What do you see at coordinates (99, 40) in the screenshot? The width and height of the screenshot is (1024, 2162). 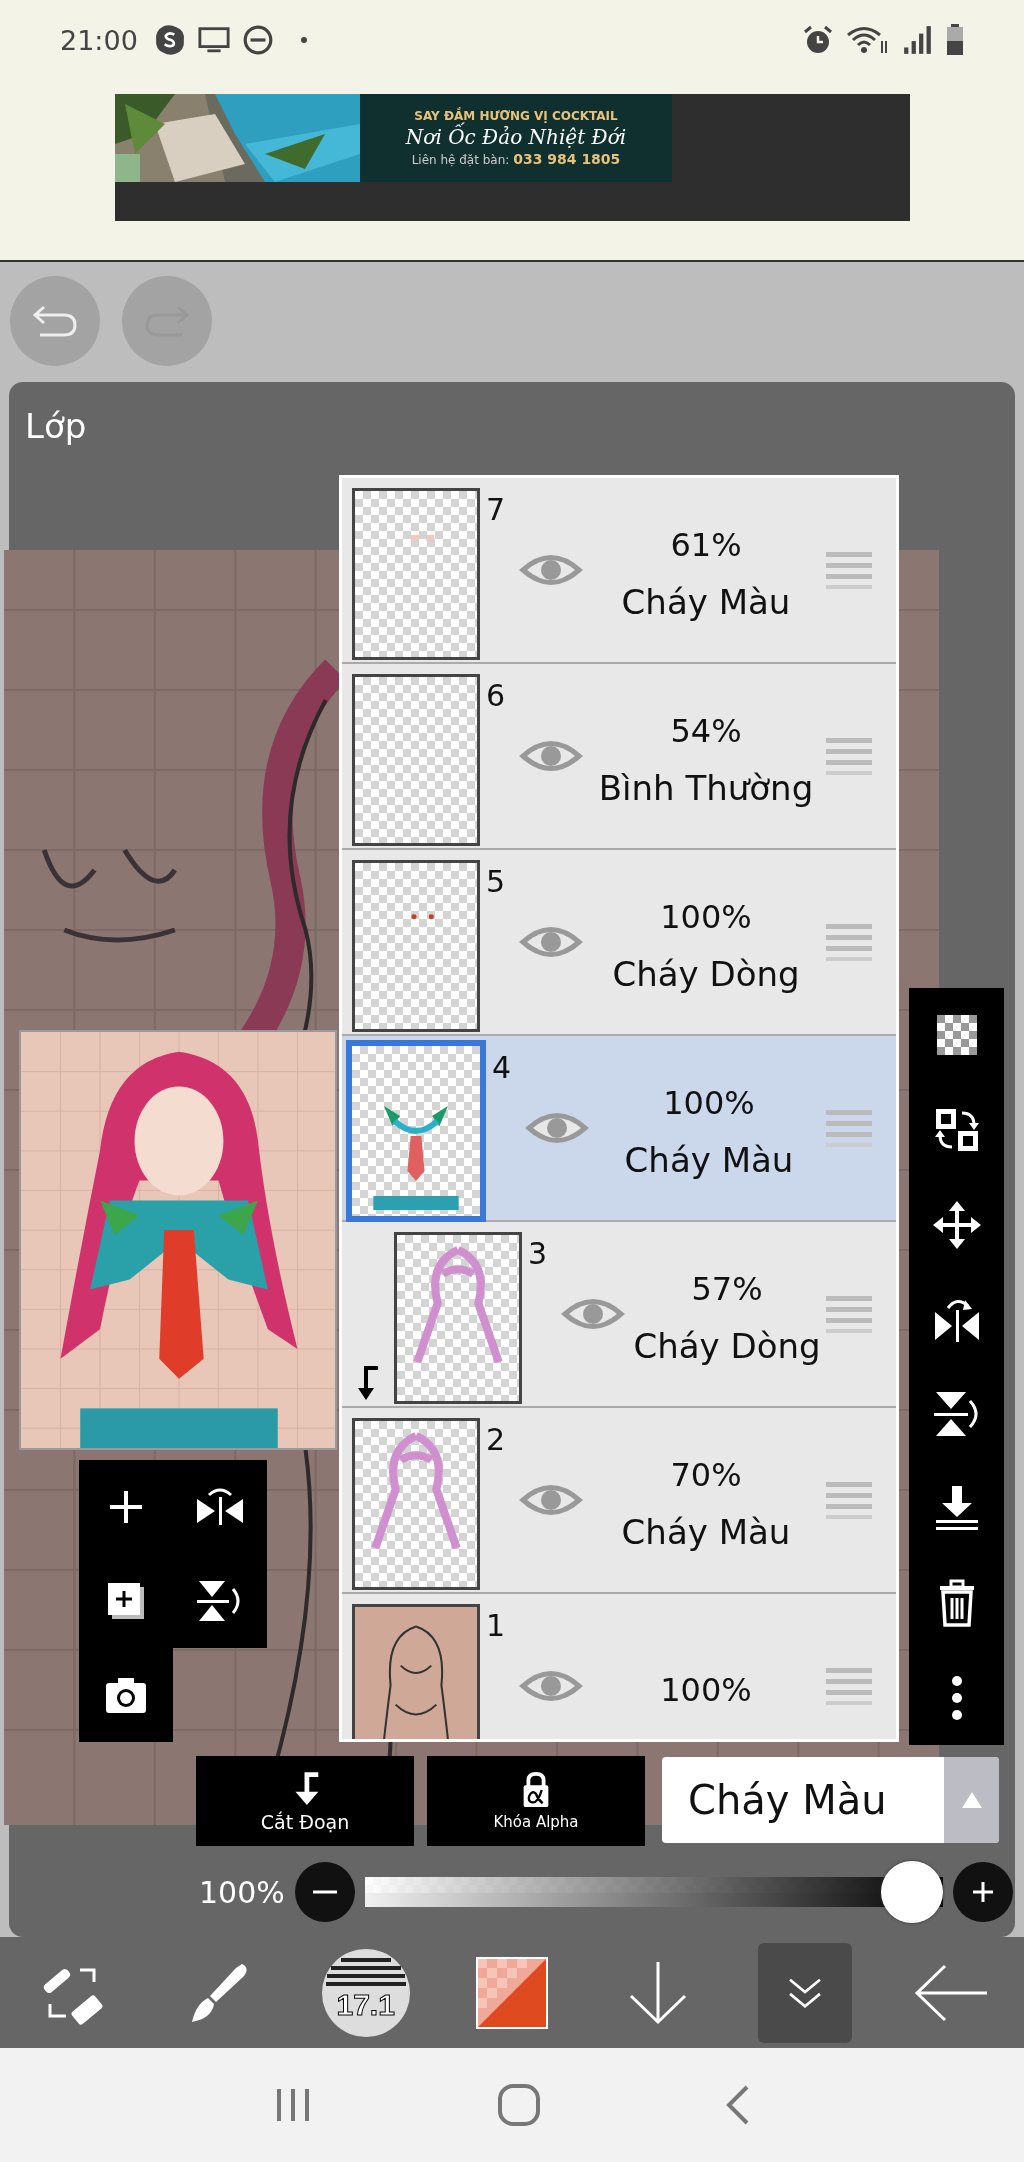 I see `status-time: 21:00` at bounding box center [99, 40].